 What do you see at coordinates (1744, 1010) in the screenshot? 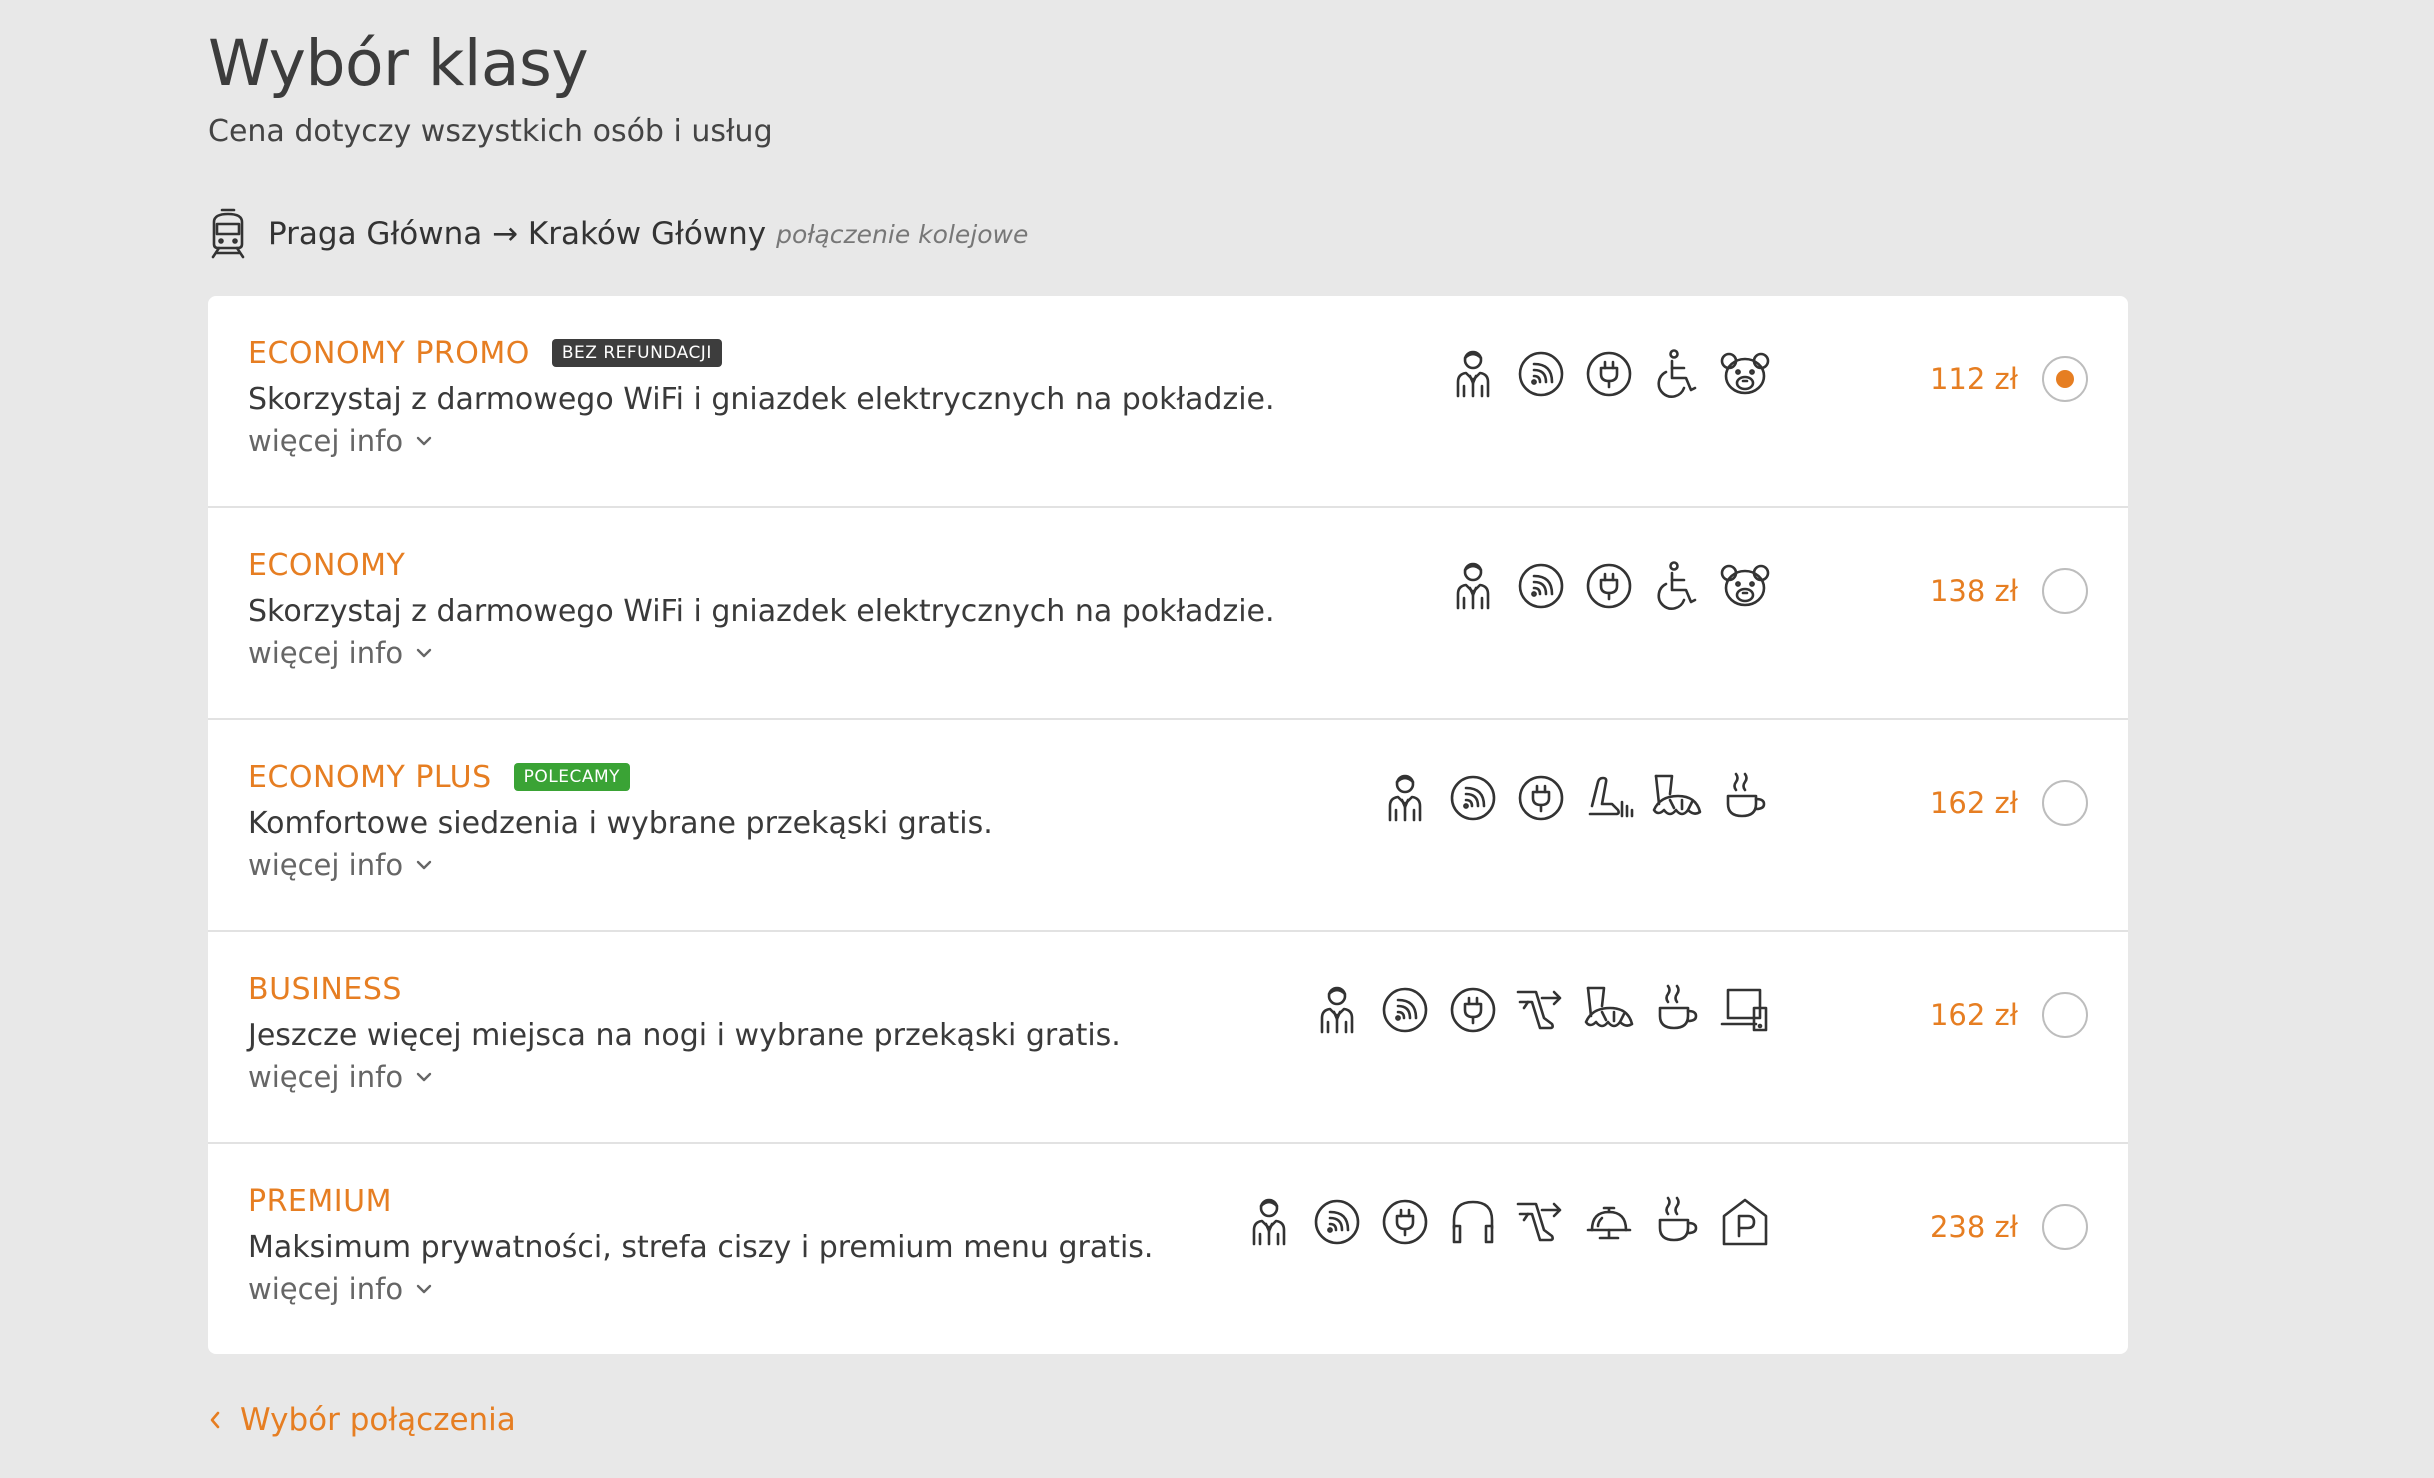
I see `workspace-icon` at bounding box center [1744, 1010].